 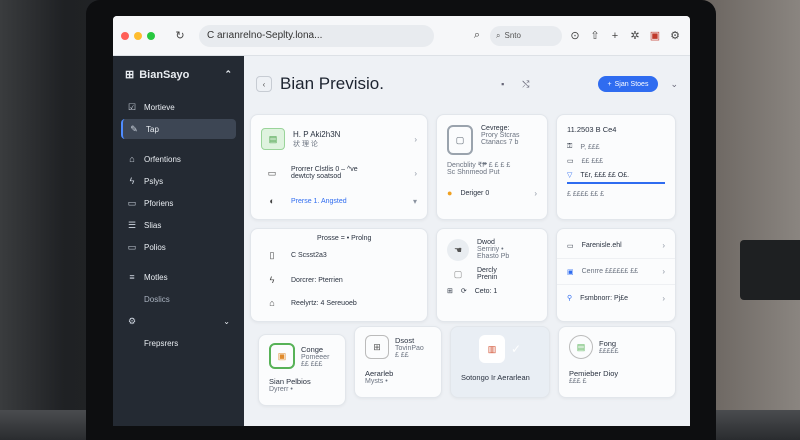 I want to click on bookmark-icon: ▣, so click(x=655, y=36).